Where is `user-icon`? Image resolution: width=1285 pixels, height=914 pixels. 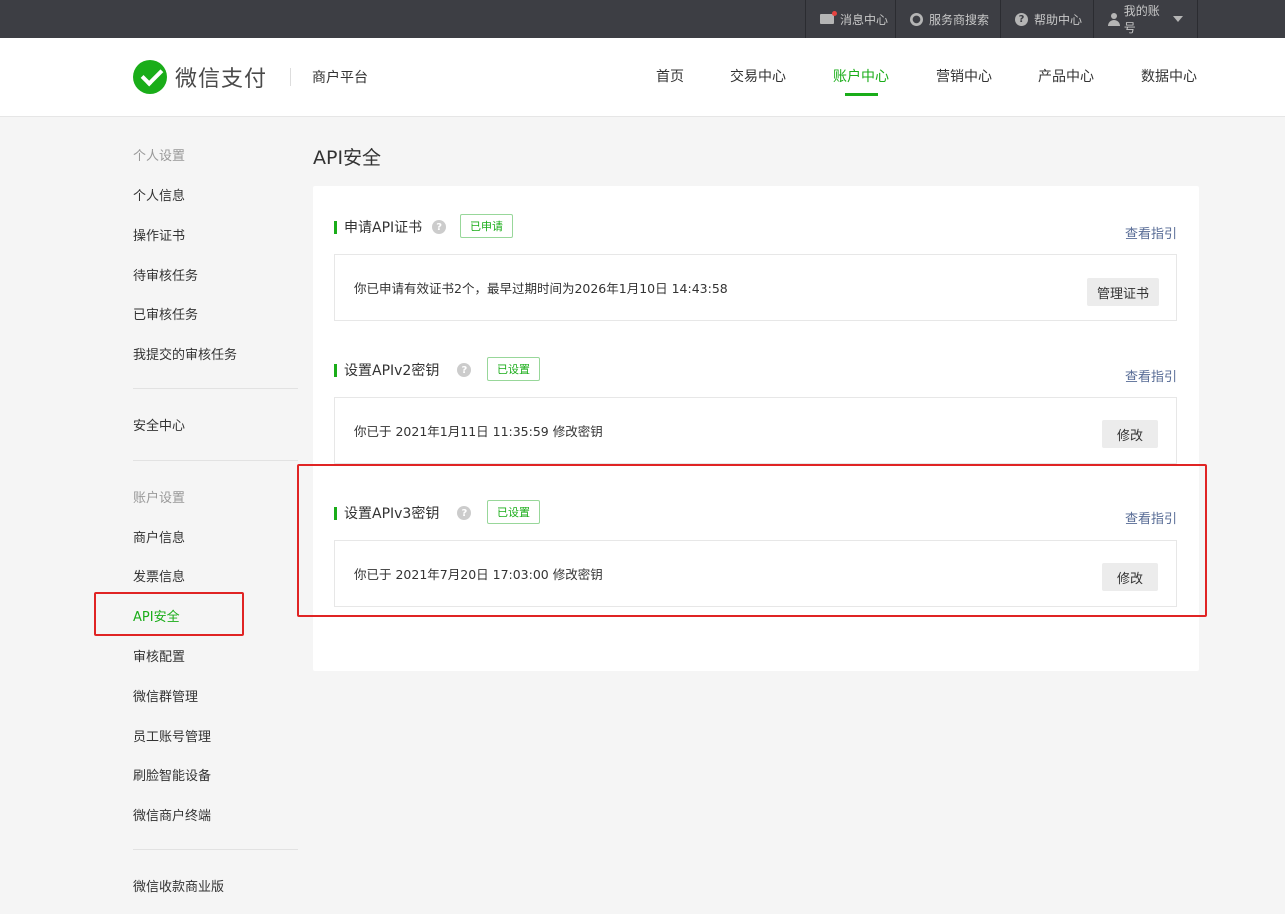
user-icon is located at coordinates (1114, 19).